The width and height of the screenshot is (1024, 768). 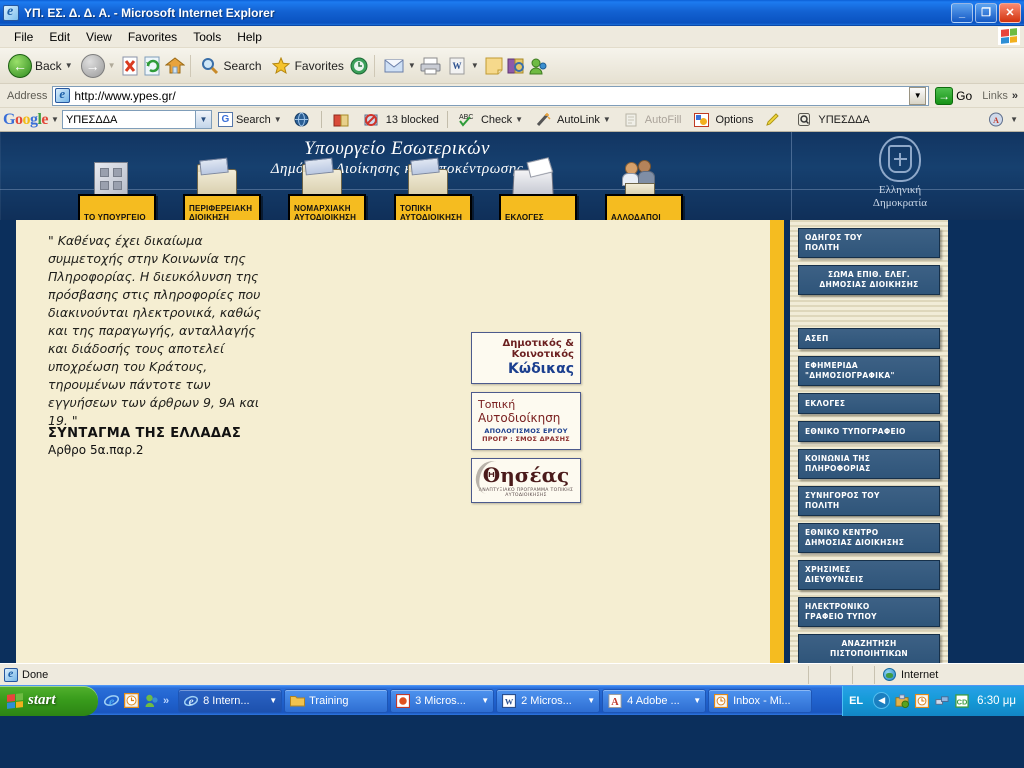 I want to click on sidebar-item-elections: ΕΚΛΟΓΕΣ, so click(x=869, y=403).